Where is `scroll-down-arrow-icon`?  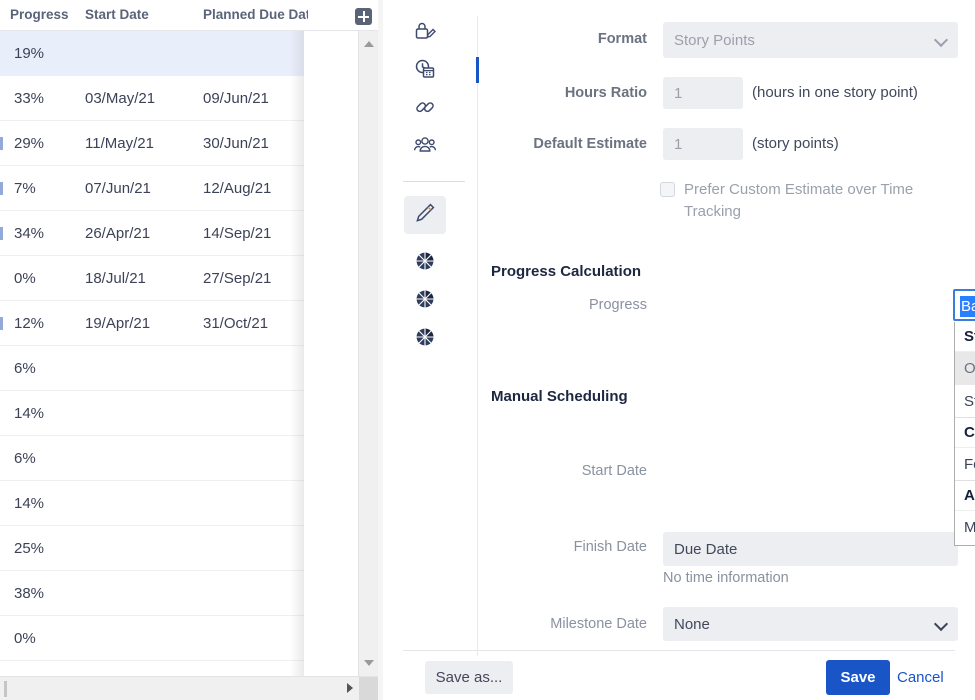
scroll-down-arrow-icon is located at coordinates (369, 663).